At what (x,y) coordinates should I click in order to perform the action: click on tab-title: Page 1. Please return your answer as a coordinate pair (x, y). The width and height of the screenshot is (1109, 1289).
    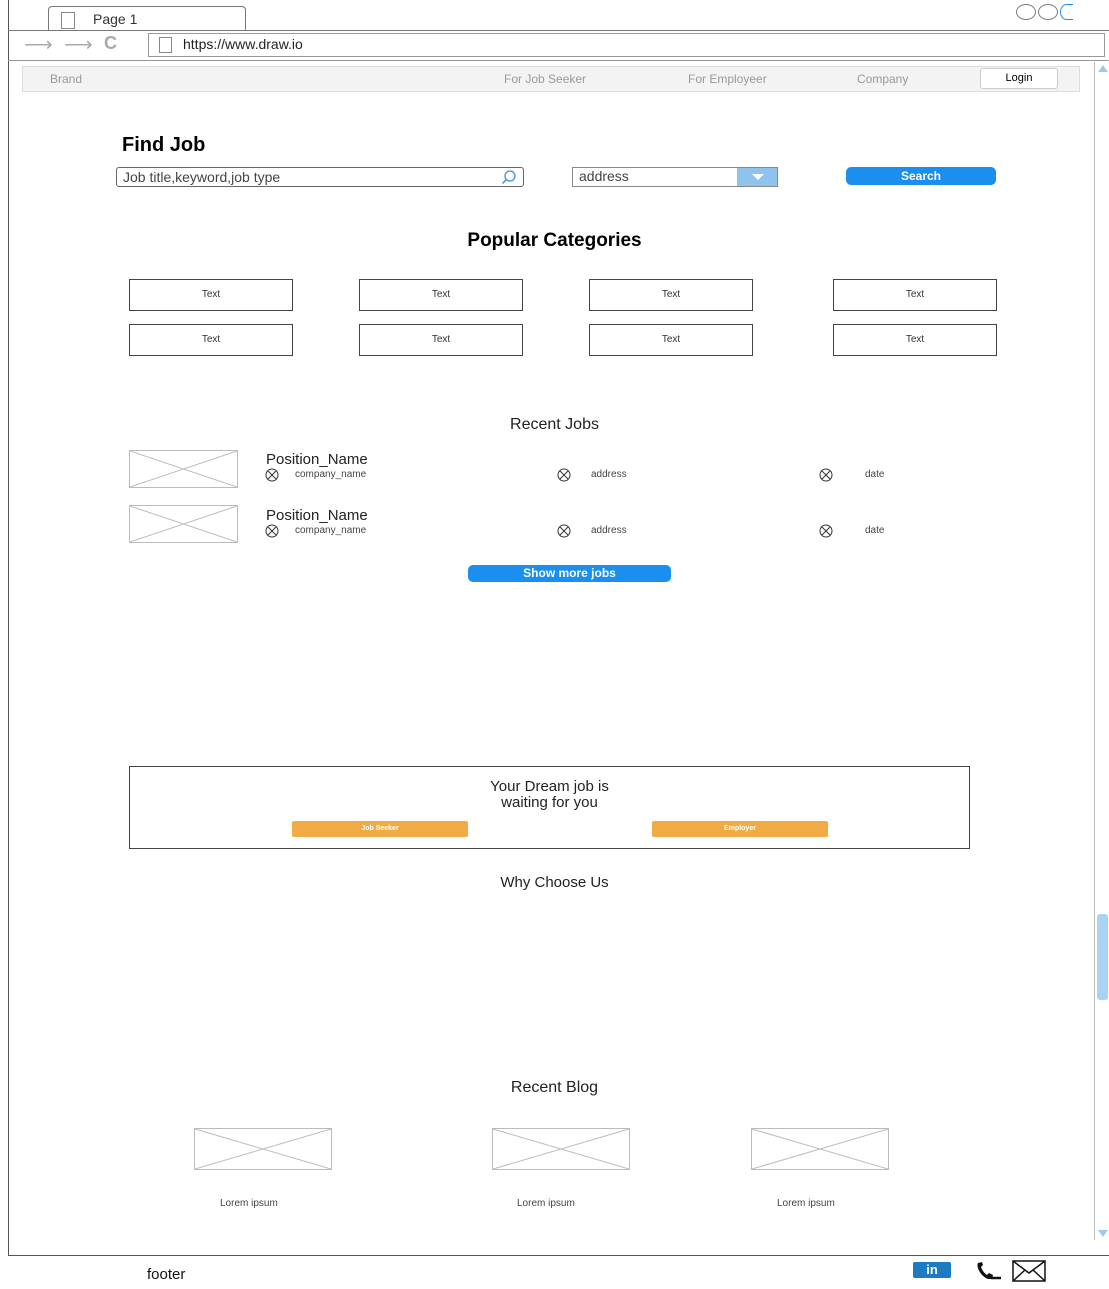
    Looking at the image, I should click on (115, 19).